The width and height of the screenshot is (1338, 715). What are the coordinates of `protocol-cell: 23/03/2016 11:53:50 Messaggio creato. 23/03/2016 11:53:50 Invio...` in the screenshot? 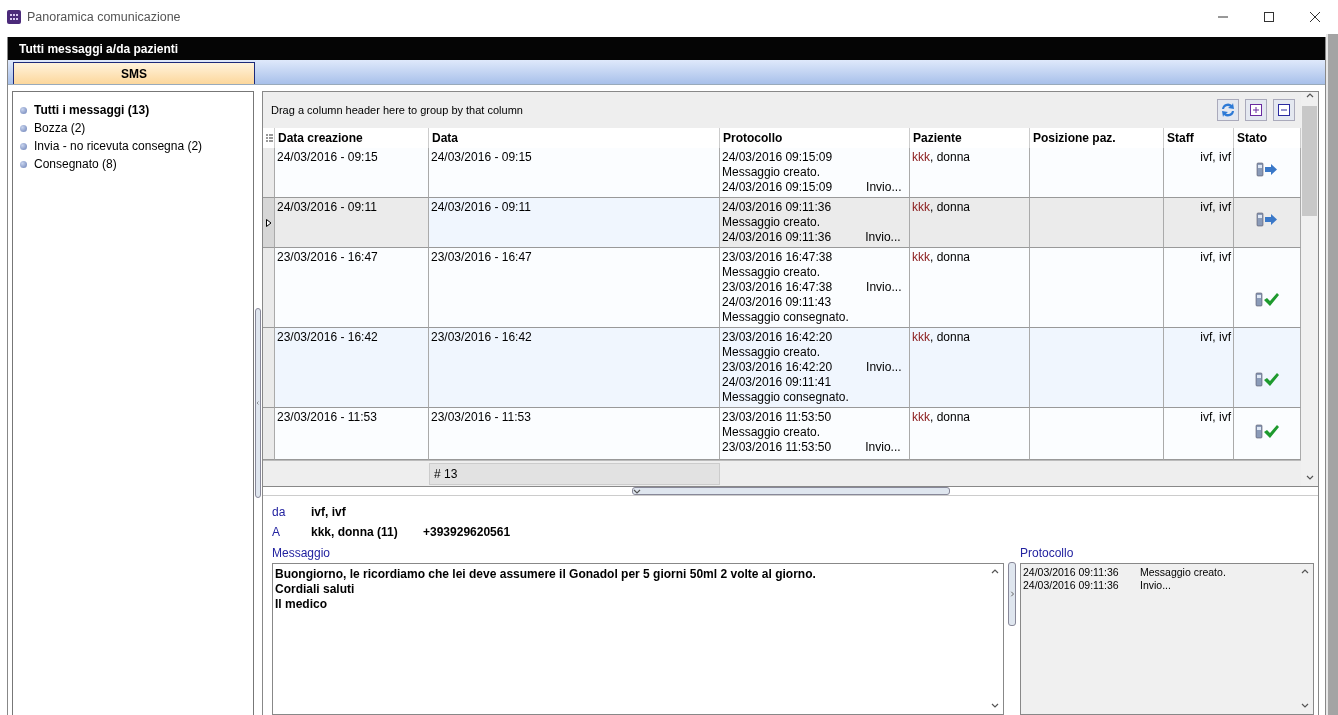 It's located at (815, 434).